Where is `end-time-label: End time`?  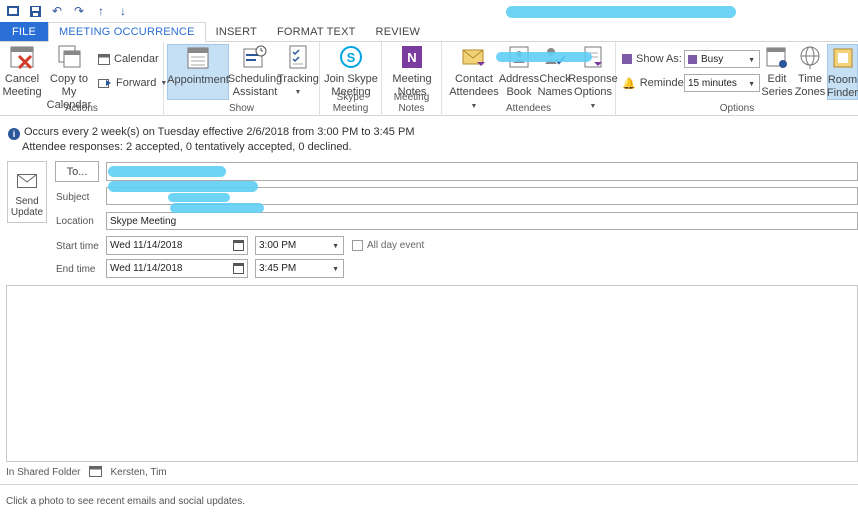 end-time-label: End time is located at coordinates (76, 269).